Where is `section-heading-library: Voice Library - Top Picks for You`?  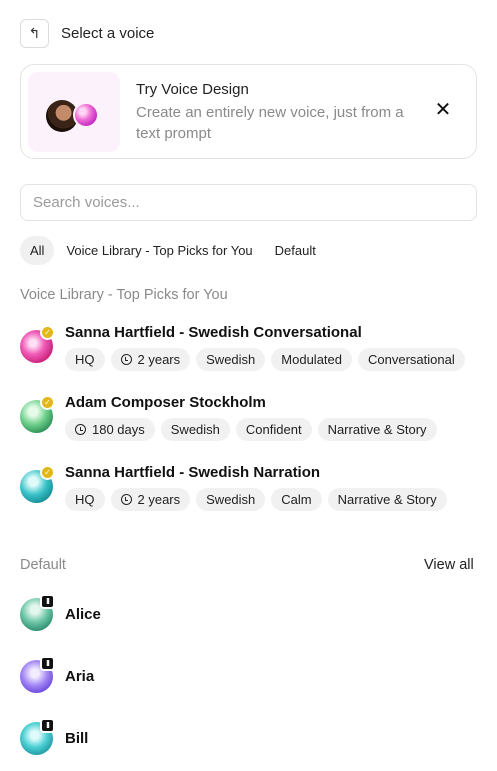 section-heading-library: Voice Library - Top Picks for You is located at coordinates (124, 295).